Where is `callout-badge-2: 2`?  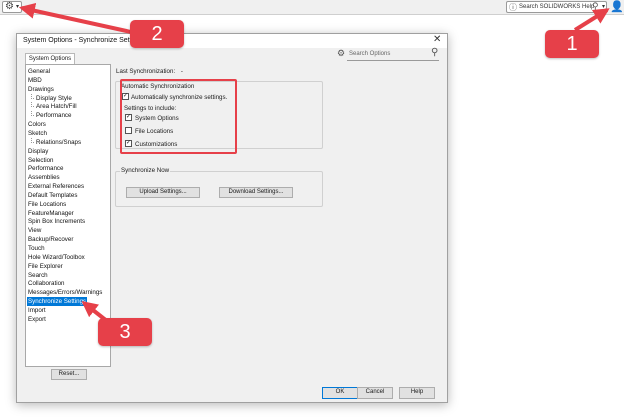
callout-badge-2: 2 is located at coordinates (157, 34).